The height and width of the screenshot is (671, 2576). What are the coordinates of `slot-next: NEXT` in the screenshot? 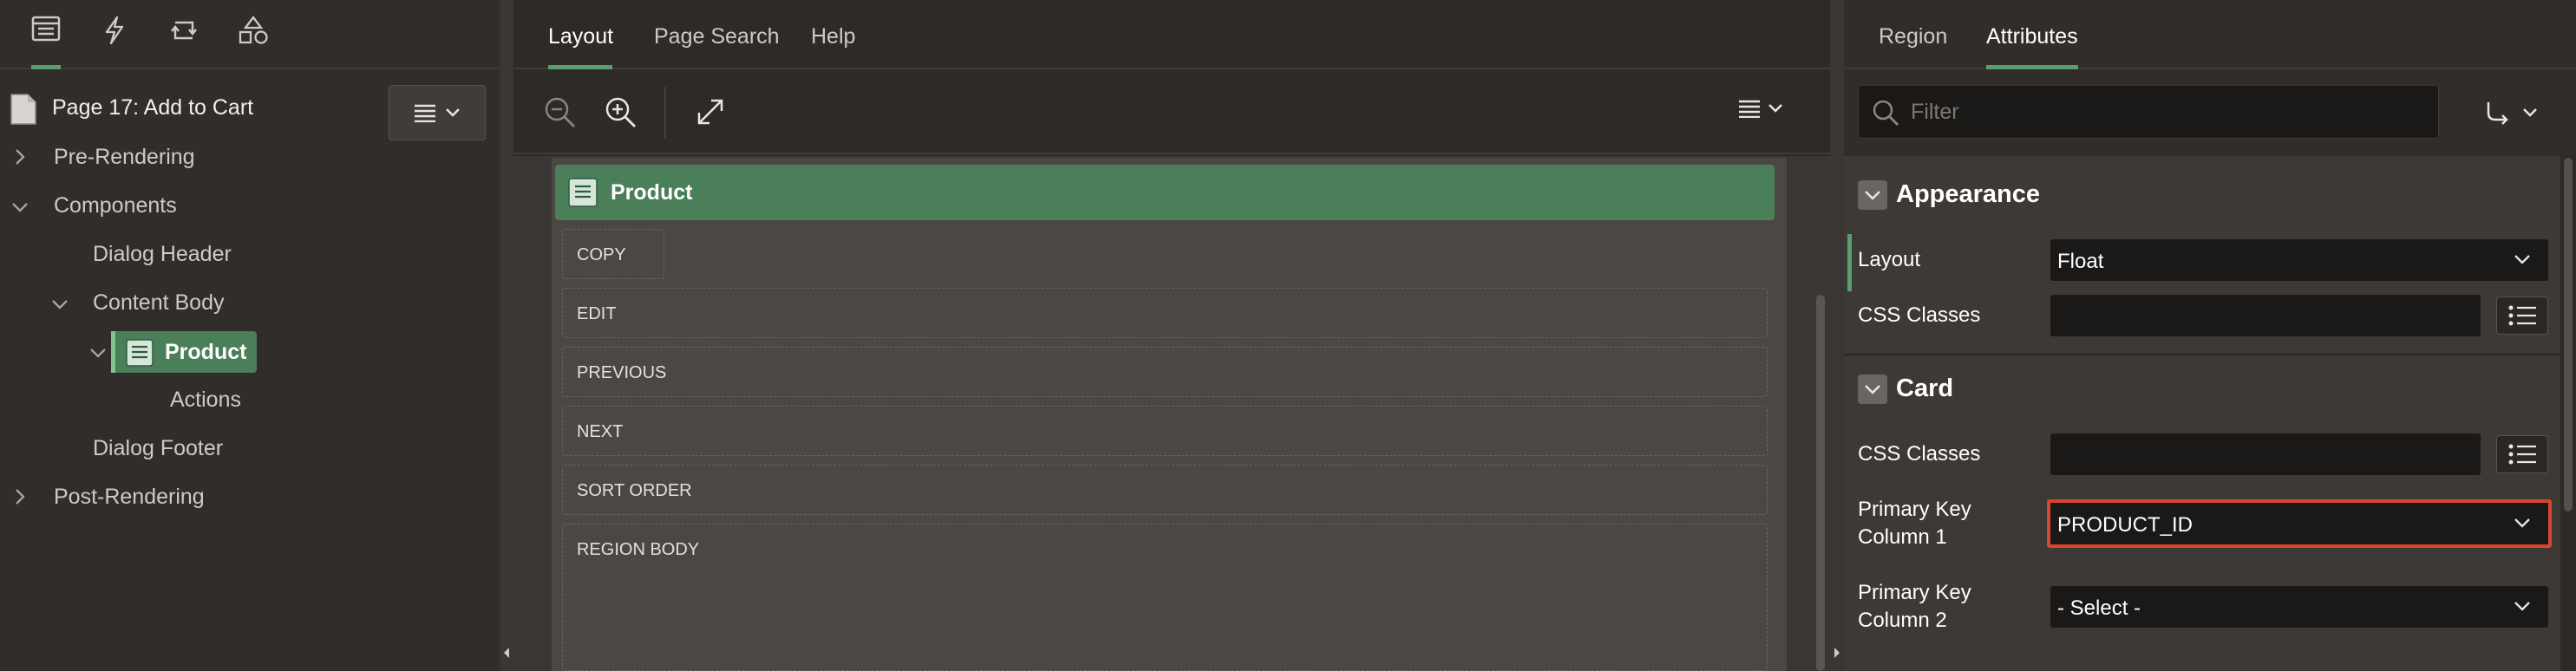 It's located at (1165, 431).